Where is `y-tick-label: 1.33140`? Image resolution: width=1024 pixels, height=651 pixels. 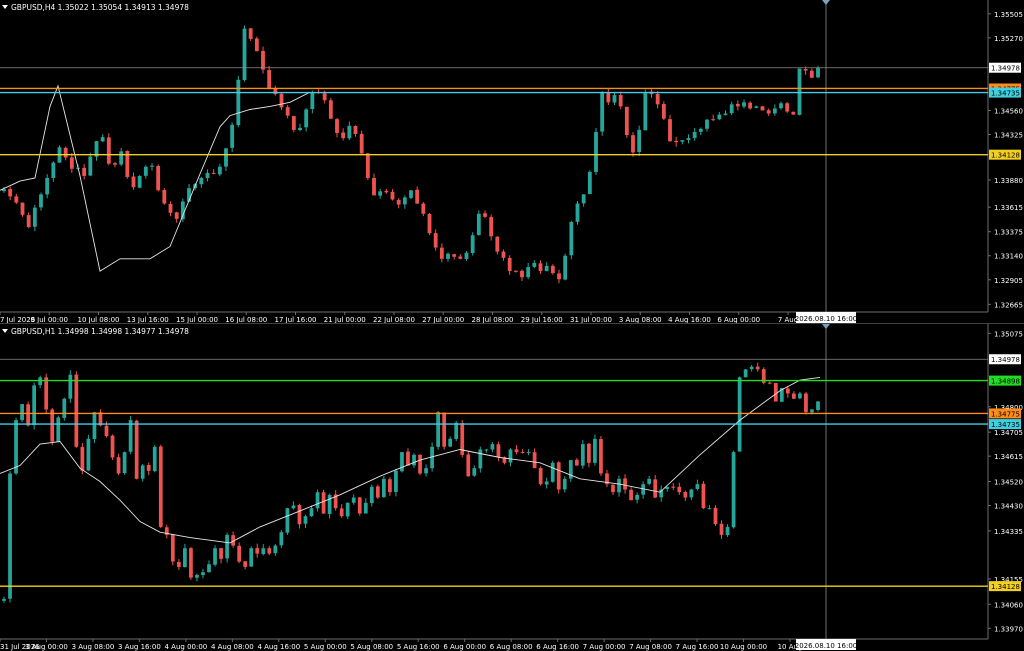 y-tick-label: 1.33140 is located at coordinates (1008, 257).